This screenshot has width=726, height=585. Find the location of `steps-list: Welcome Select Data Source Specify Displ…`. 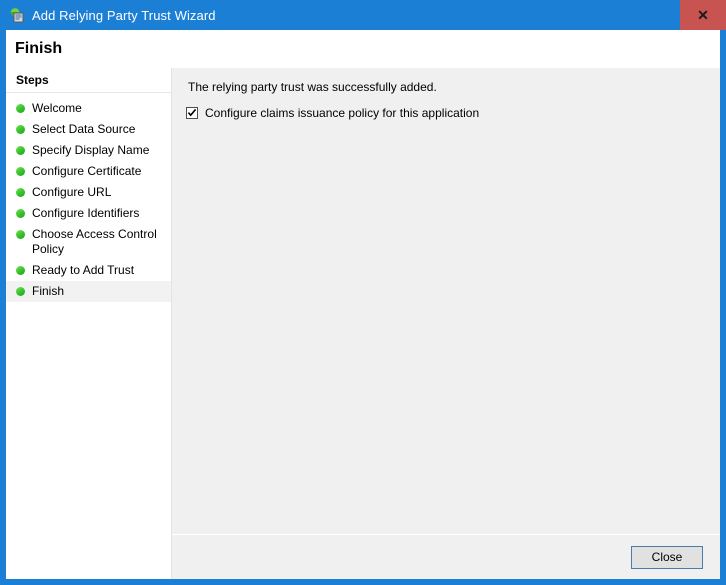

steps-list: Welcome Select Data Source Specify Displ… is located at coordinates (88, 200).